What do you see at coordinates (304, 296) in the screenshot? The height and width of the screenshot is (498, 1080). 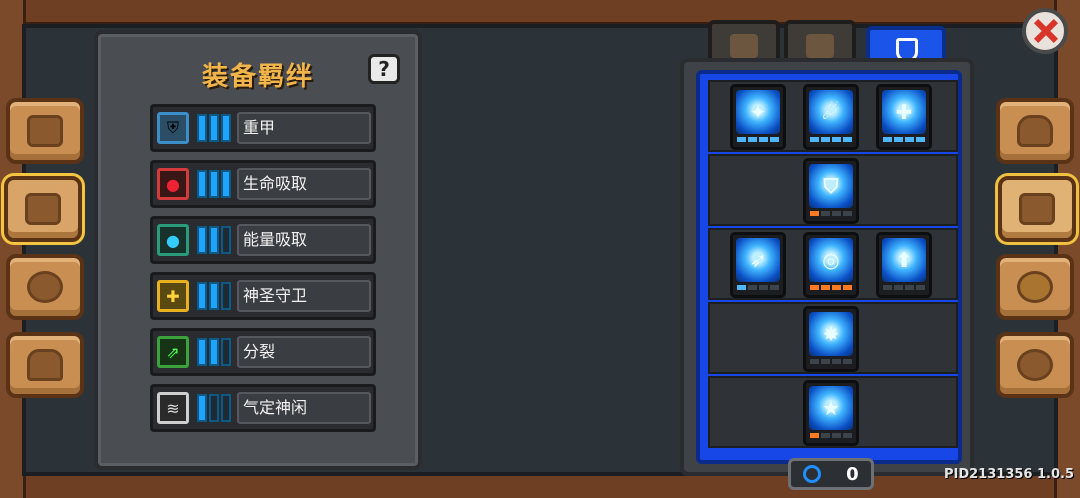 I see `bond-name: 神圣守卫` at bounding box center [304, 296].